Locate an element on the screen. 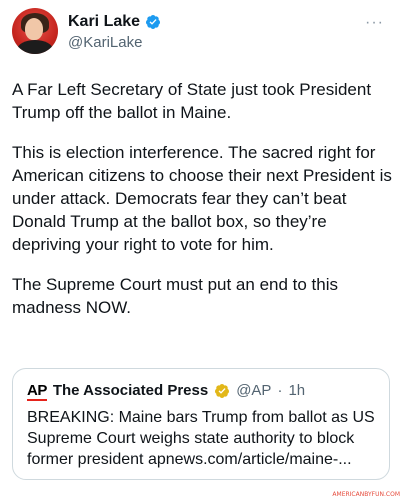  tweet-header: Kari Lake @KariLake ··· is located at coordinates (202, 34).